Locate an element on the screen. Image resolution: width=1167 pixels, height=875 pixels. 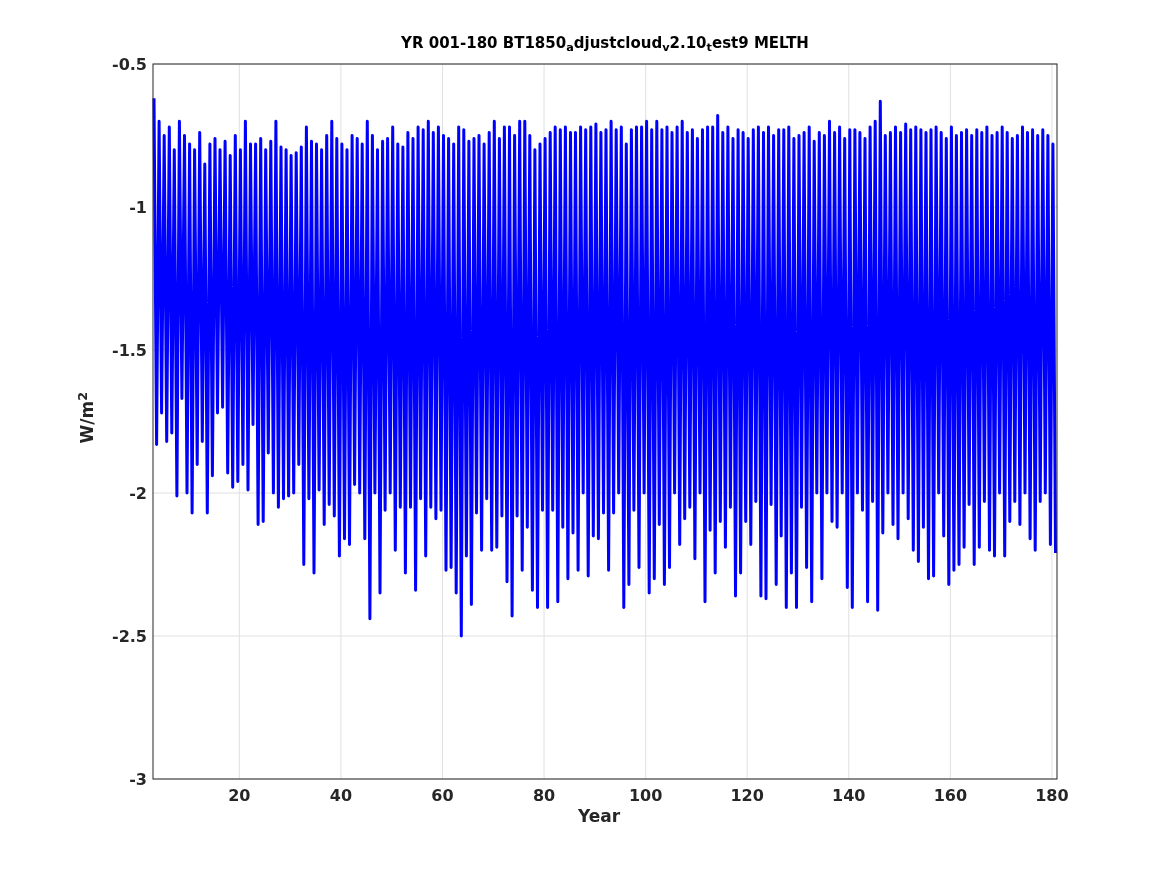
x-tick-label: 180 is located at coordinates (1052, 795).